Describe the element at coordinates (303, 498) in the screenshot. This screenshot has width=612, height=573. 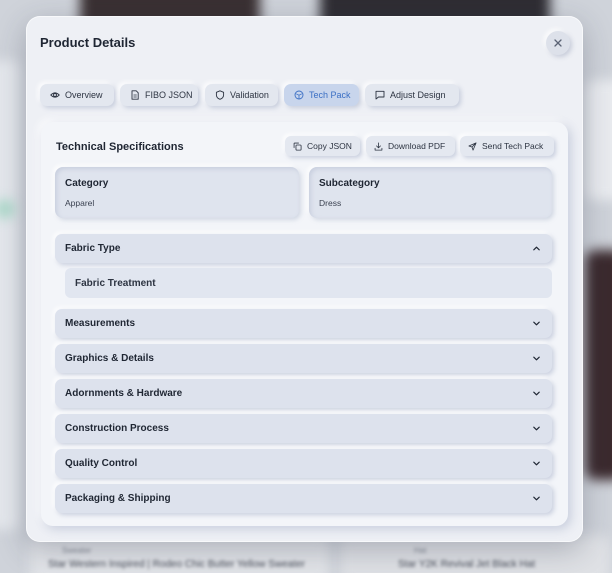
I see `accordion-packaging-shipping: Packaging & Shipping` at that location.